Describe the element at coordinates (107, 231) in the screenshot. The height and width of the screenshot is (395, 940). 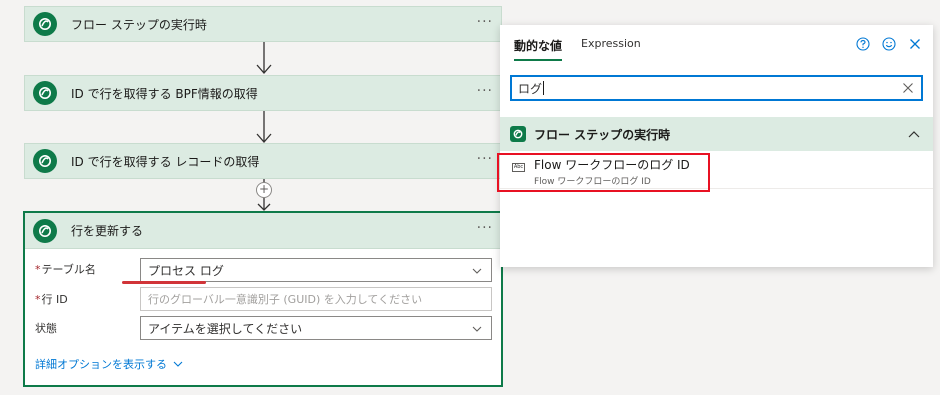
I see `card-title: 行を更新する` at that location.